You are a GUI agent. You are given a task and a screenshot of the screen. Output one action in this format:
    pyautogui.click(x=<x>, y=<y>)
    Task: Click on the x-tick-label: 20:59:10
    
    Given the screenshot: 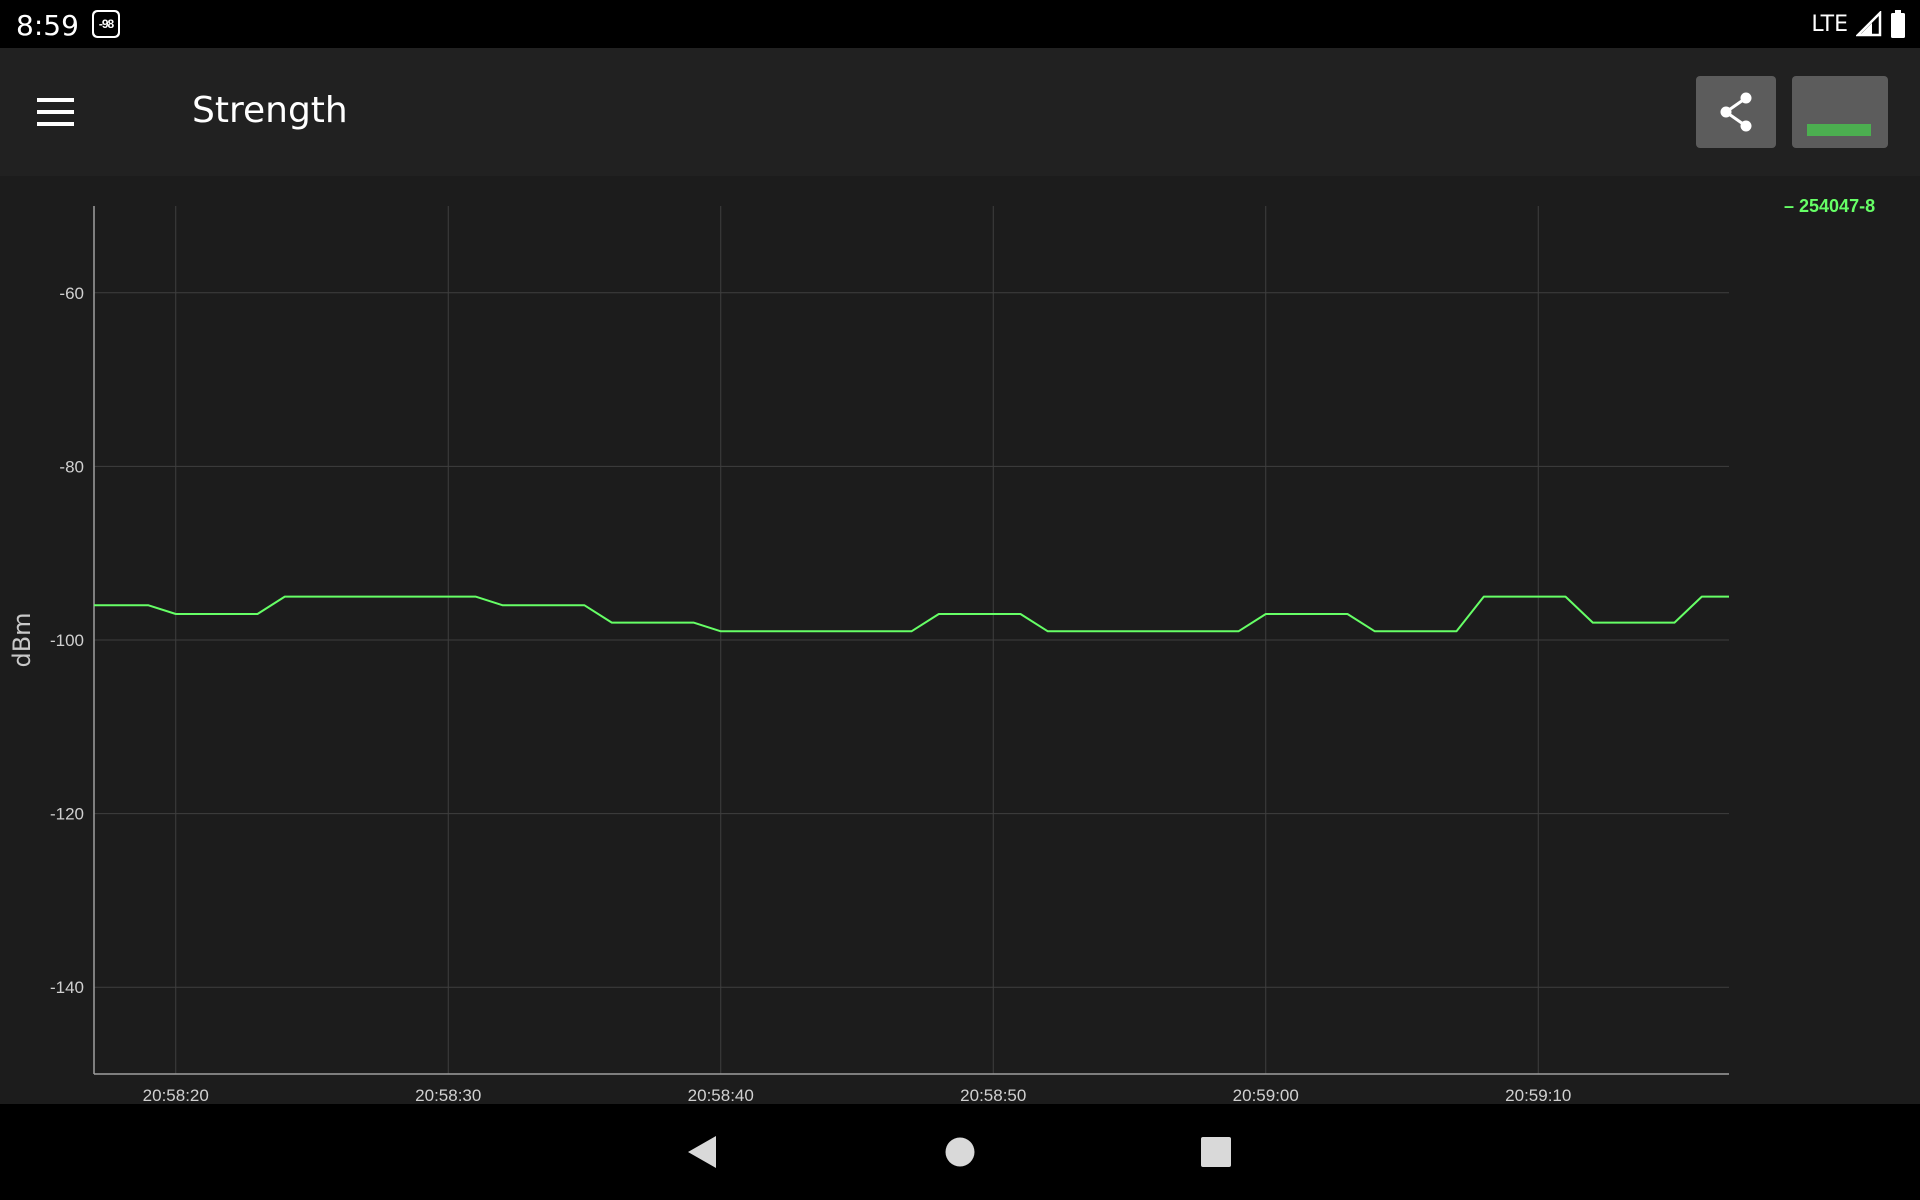 What is the action you would take?
    pyautogui.click(x=1538, y=1095)
    